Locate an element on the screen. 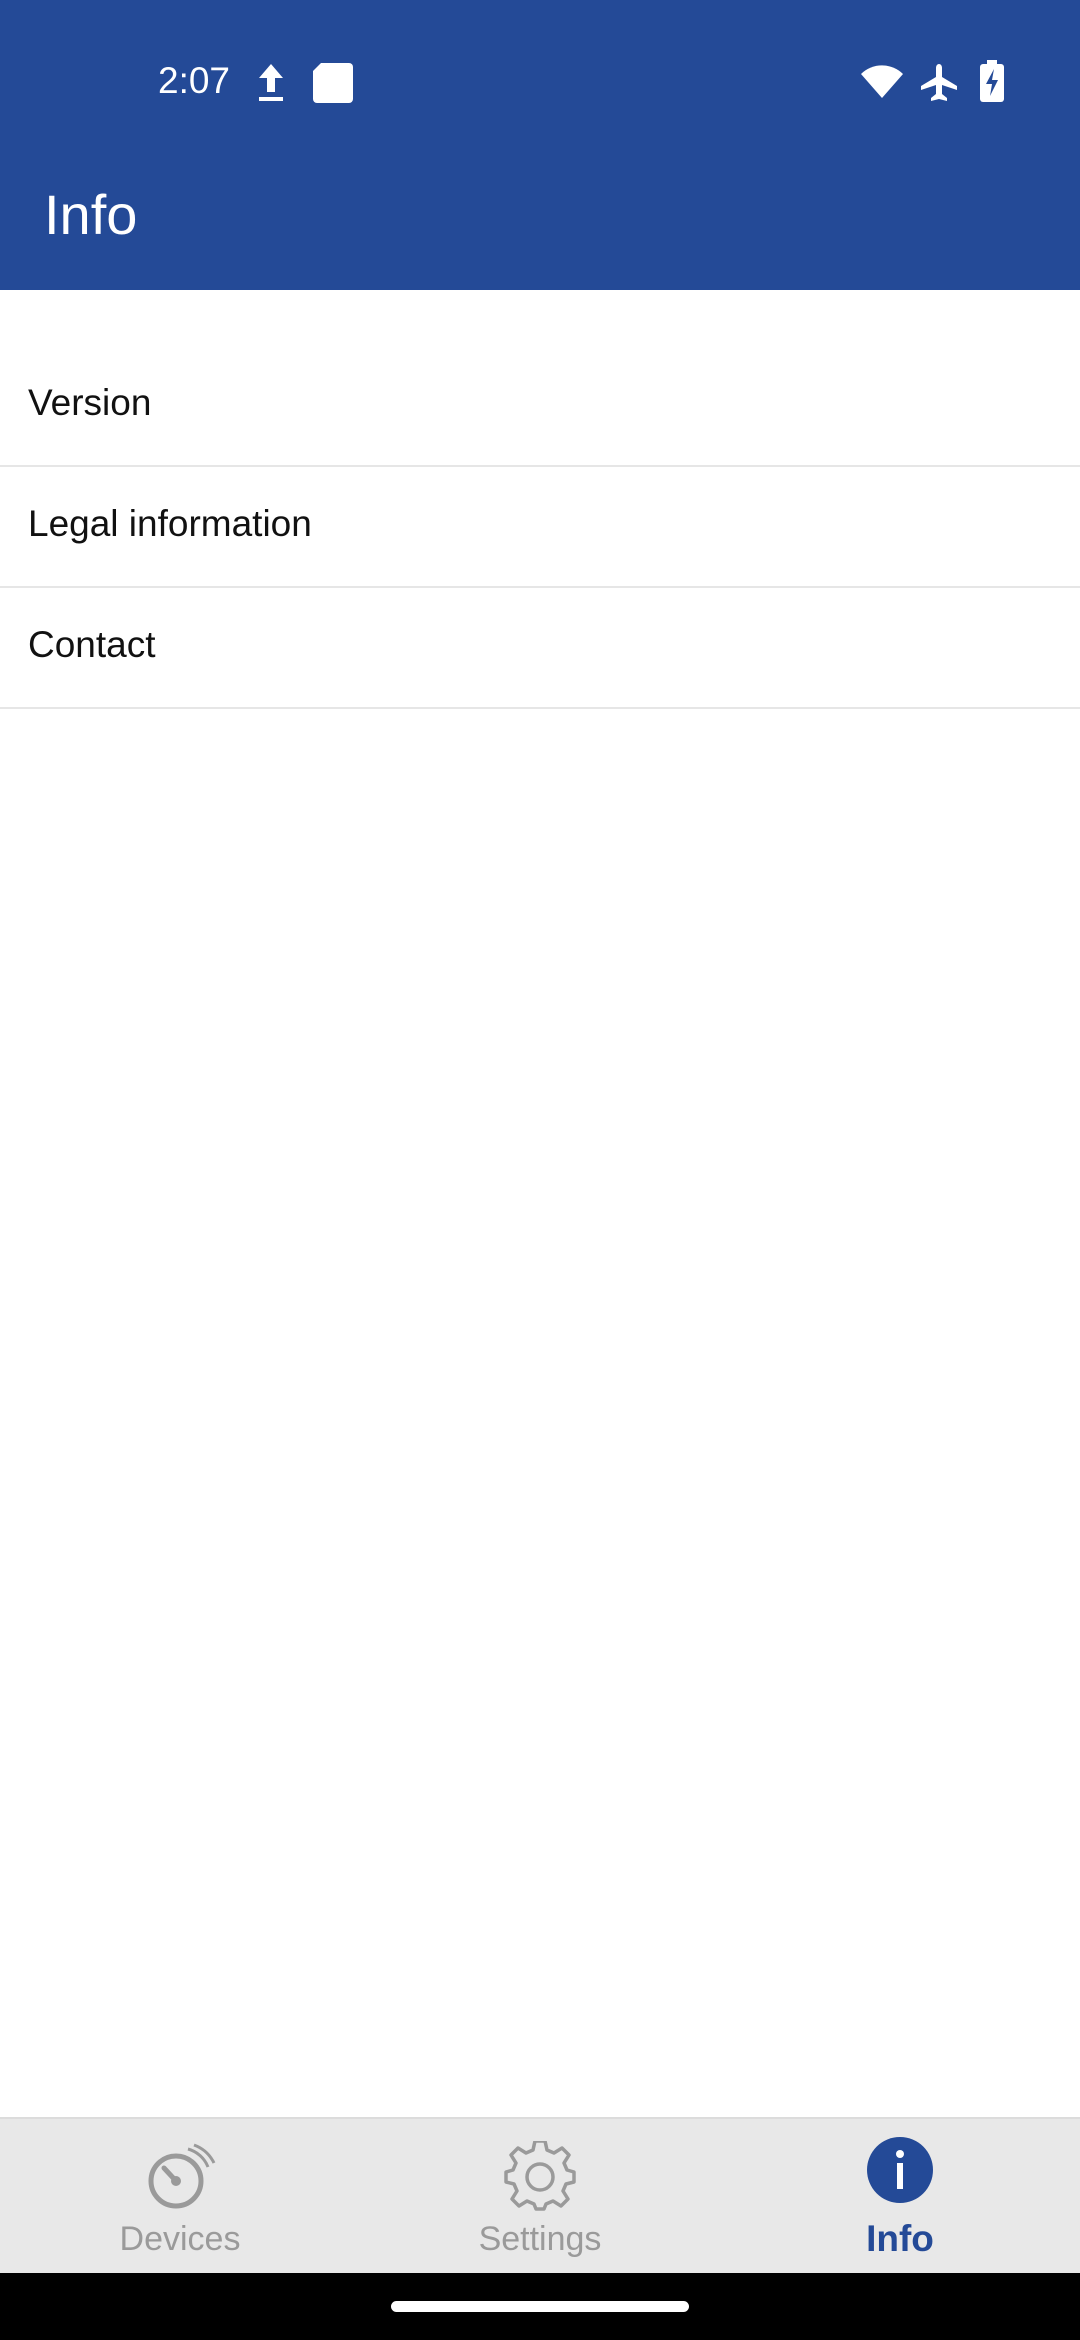 The width and height of the screenshot is (1080, 2340). list-item-label: Legal information is located at coordinates (170, 523).